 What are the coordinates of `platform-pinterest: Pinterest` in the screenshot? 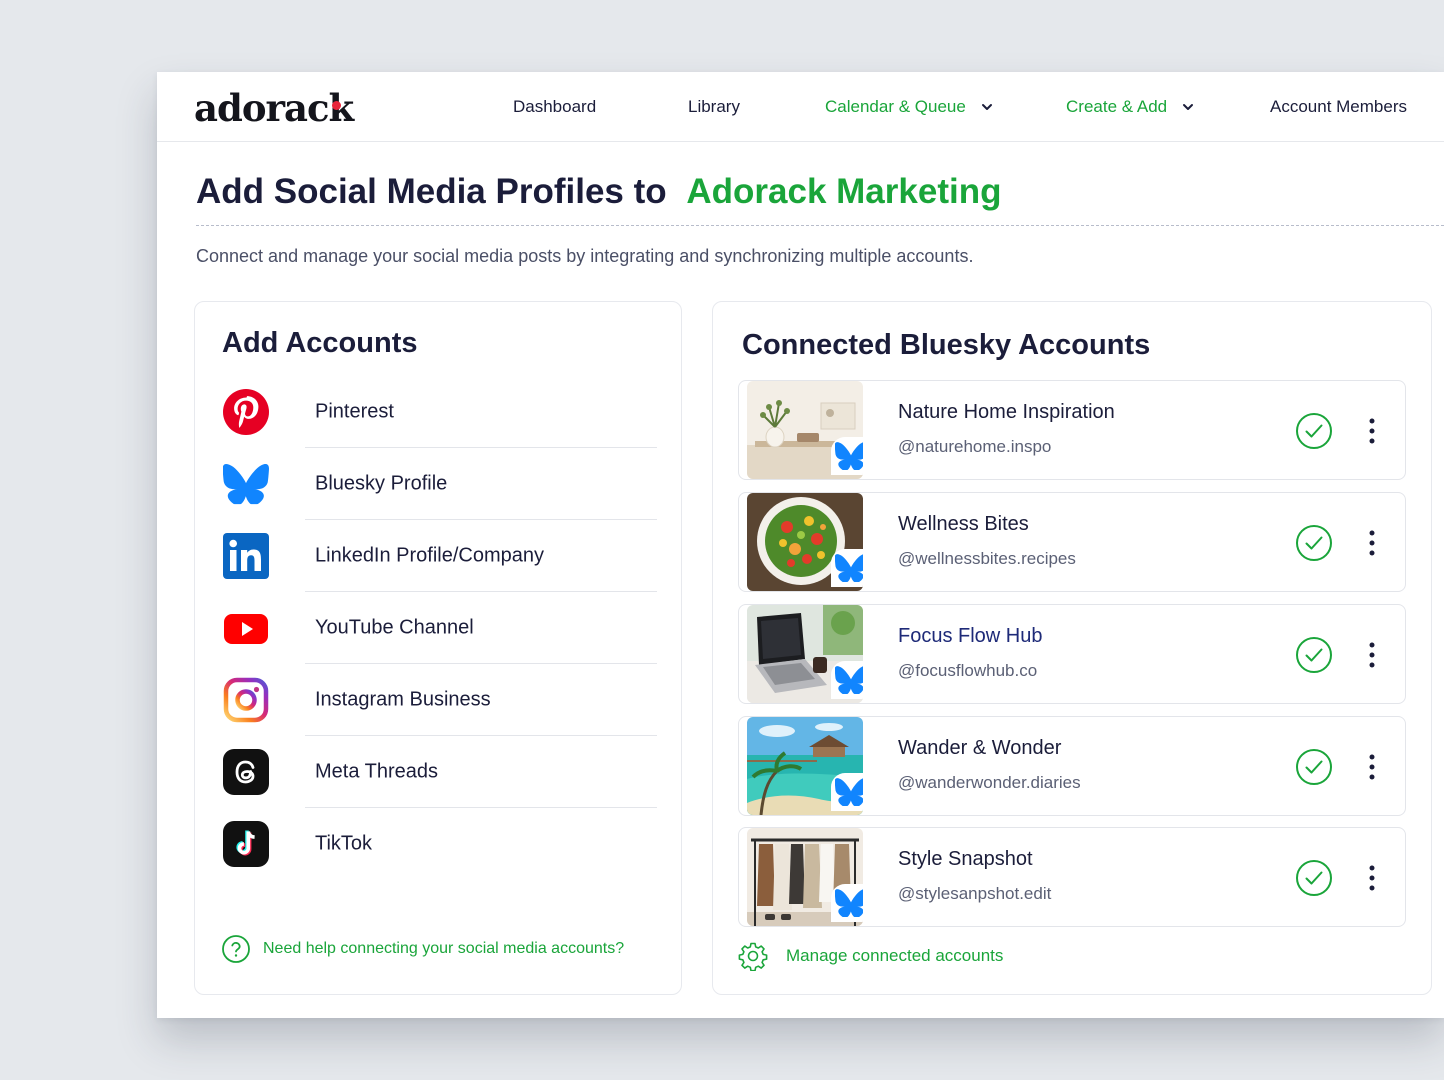 It's located at (438, 412).